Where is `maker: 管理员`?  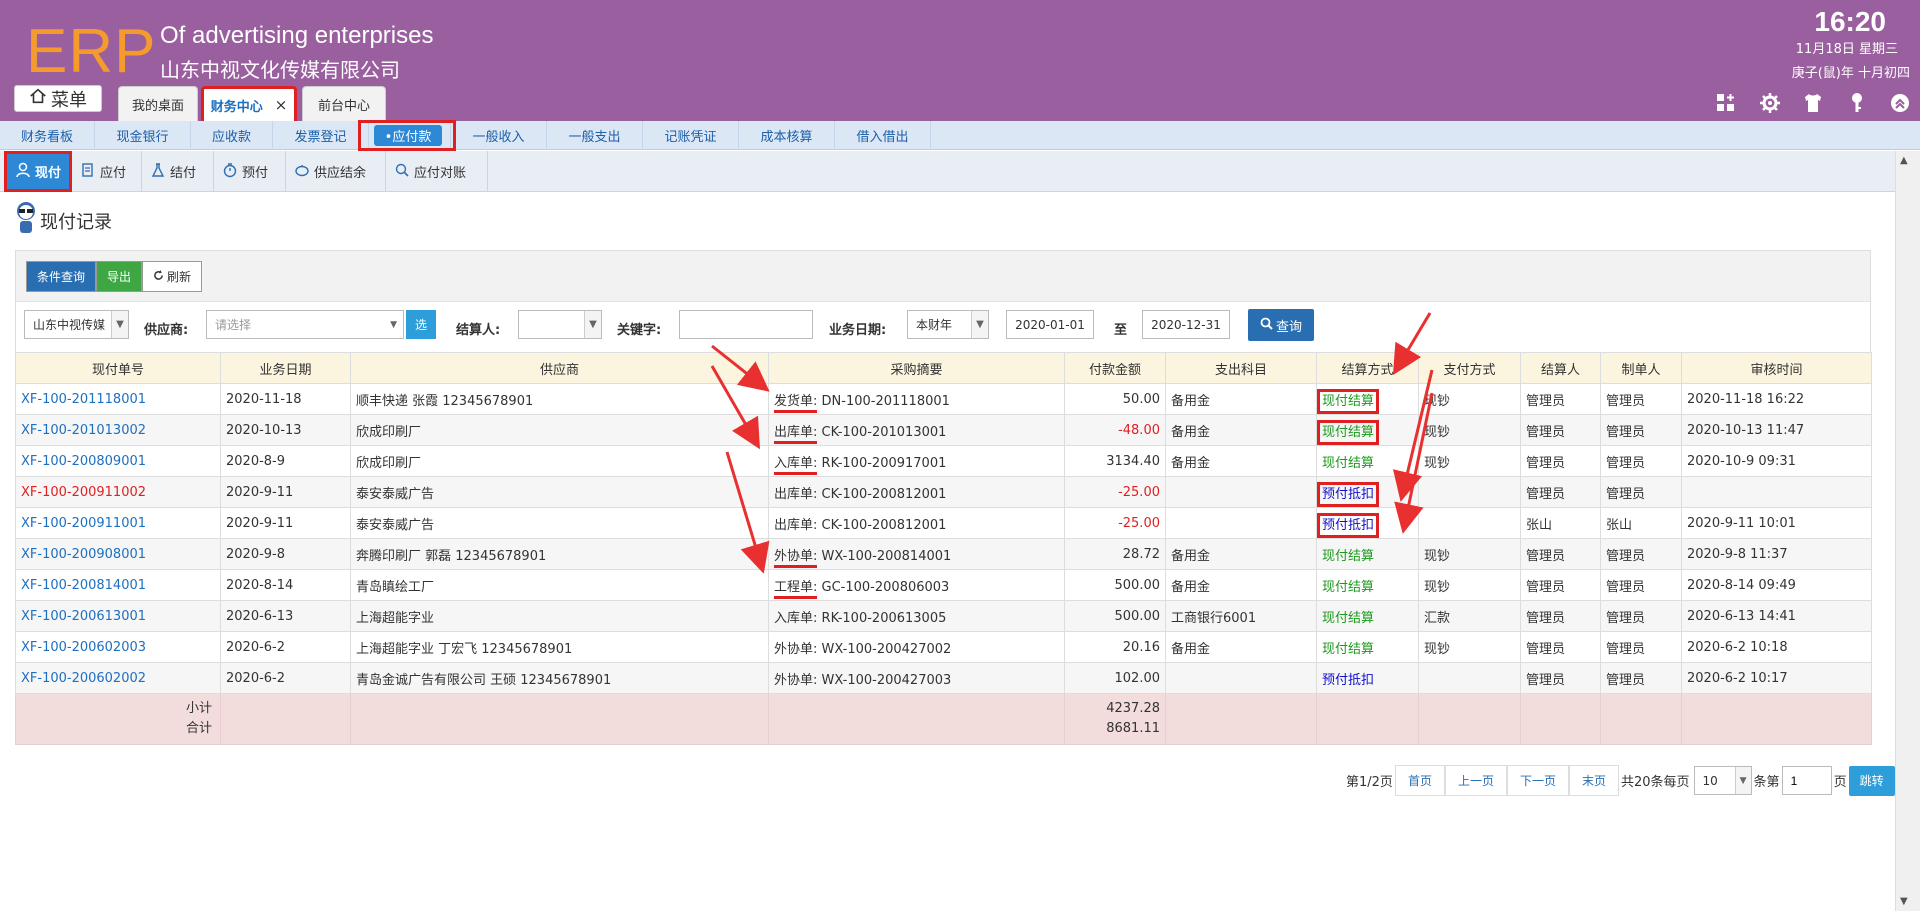
maker: 管理员 is located at coordinates (1641, 430).